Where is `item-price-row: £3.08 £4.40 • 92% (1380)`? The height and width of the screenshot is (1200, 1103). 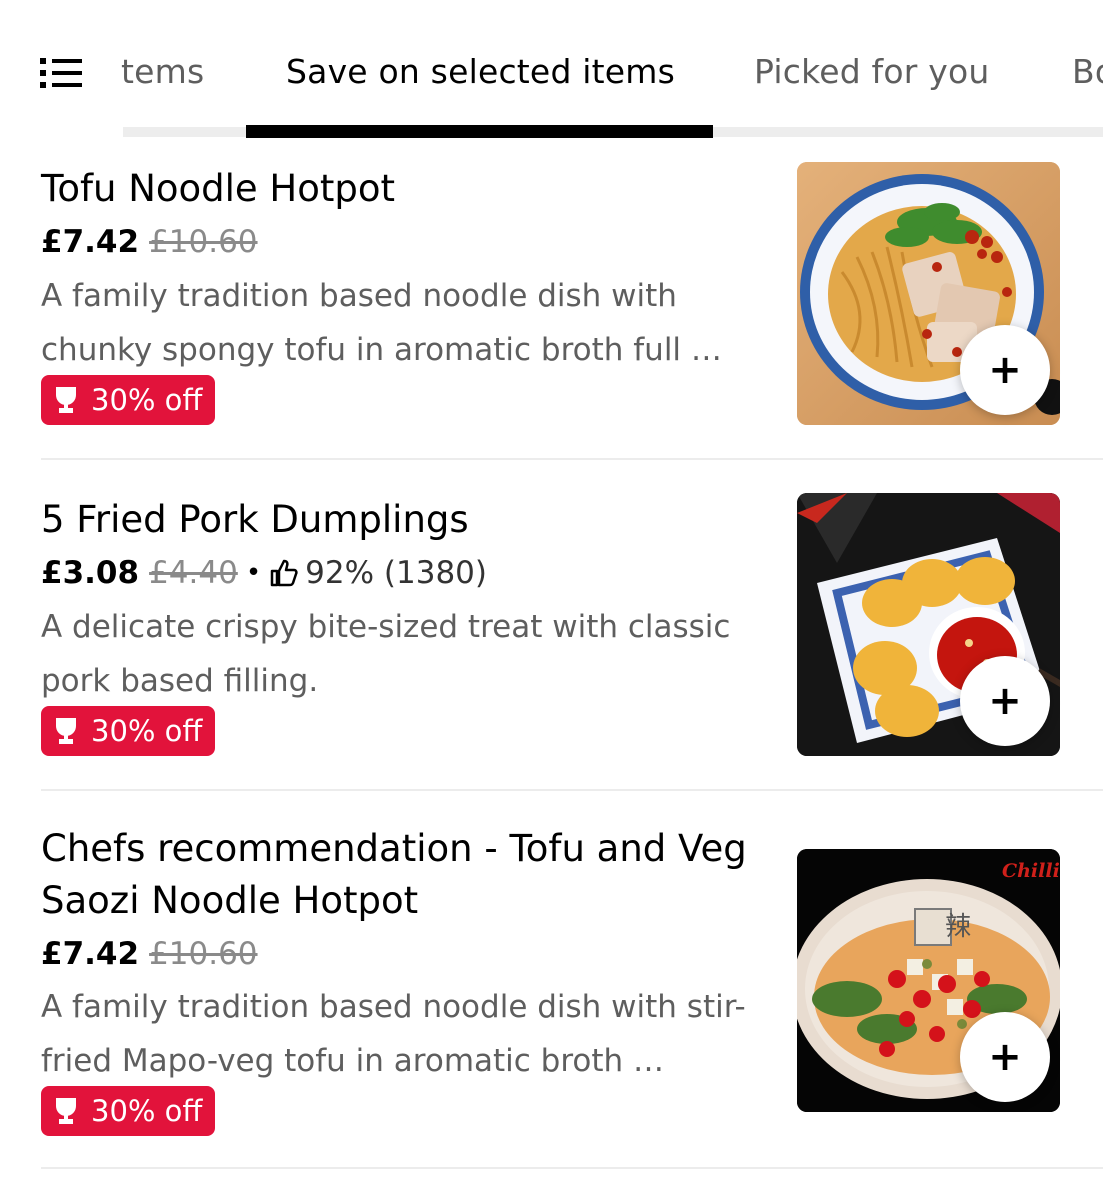 item-price-row: £3.08 £4.40 • 92% (1380) is located at coordinates (264, 573).